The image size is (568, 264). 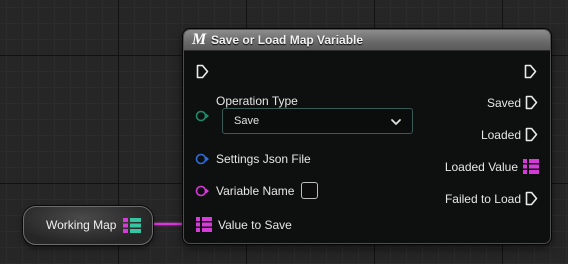 I want to click on value-to-save-label: Value to Save, so click(x=255, y=225).